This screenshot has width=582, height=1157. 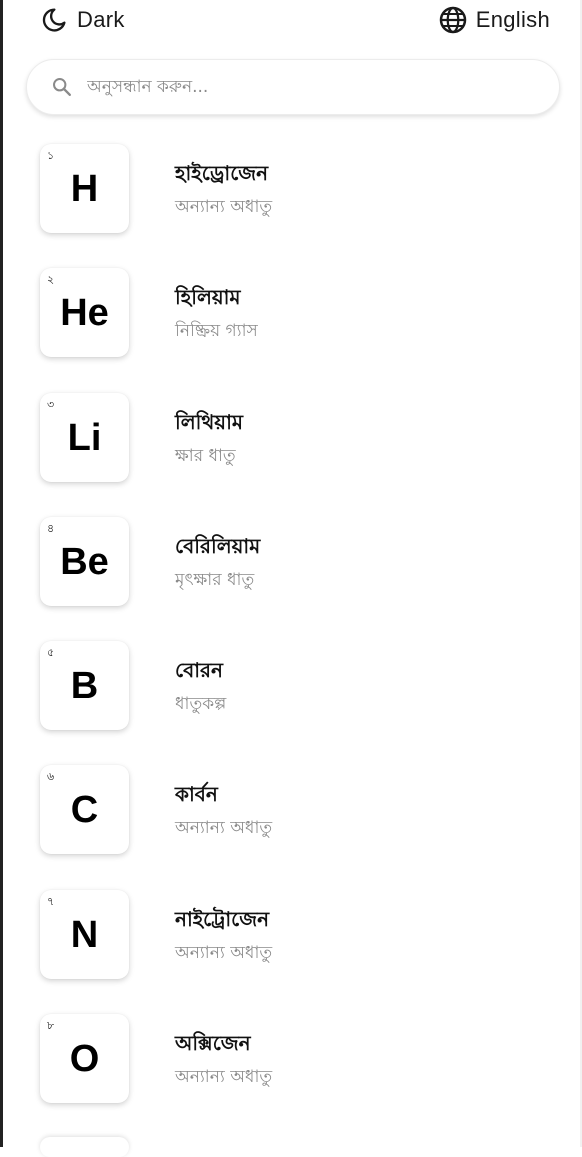 What do you see at coordinates (54, 20) in the screenshot?
I see `moon-icon` at bounding box center [54, 20].